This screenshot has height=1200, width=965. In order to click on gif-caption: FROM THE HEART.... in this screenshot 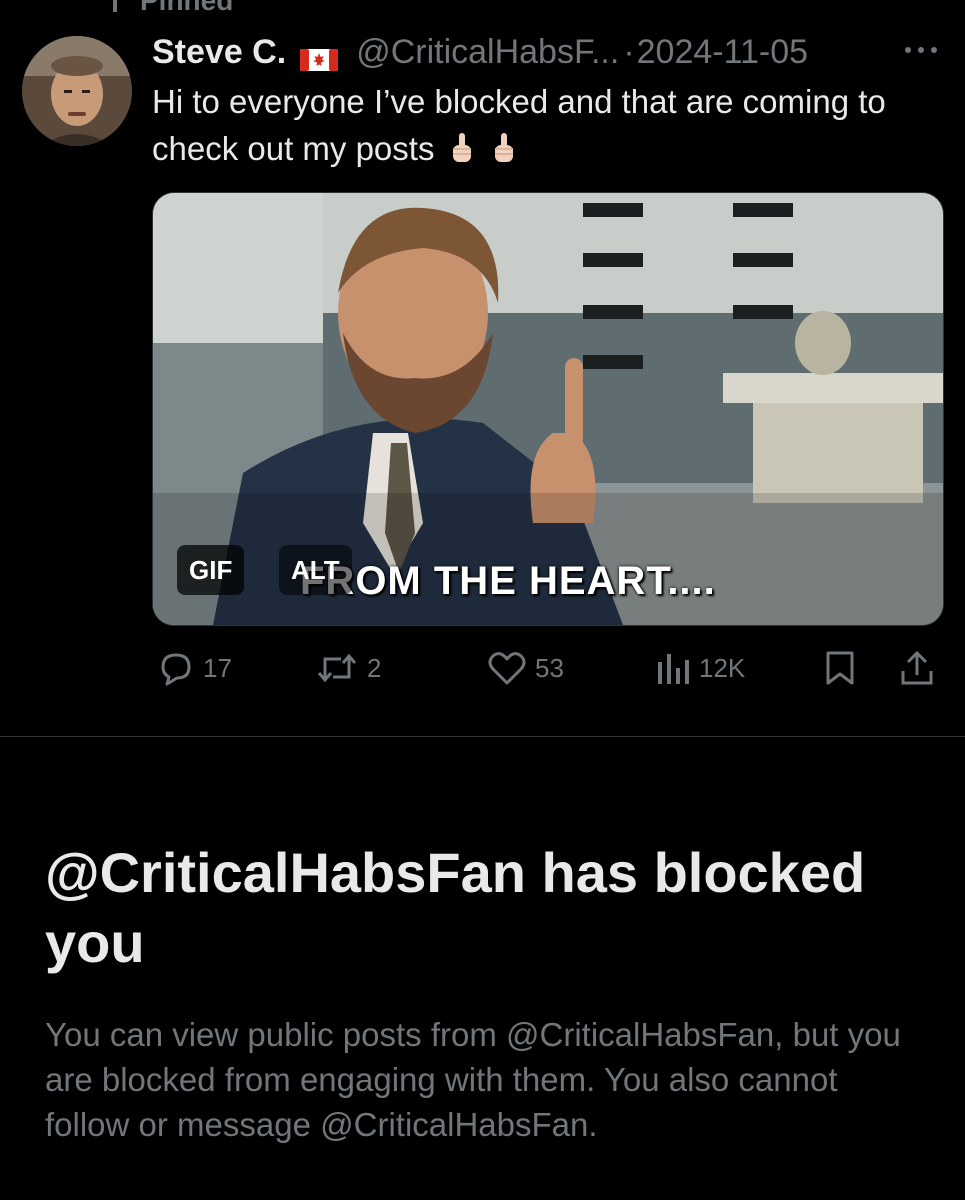, I will do `click(508, 581)`.